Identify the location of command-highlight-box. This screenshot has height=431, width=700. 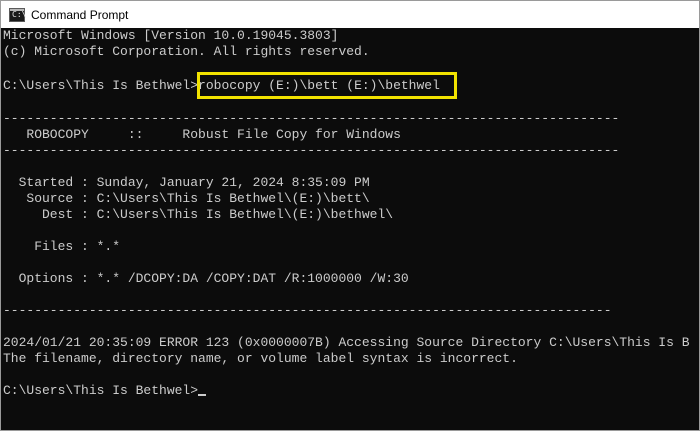
(327, 85).